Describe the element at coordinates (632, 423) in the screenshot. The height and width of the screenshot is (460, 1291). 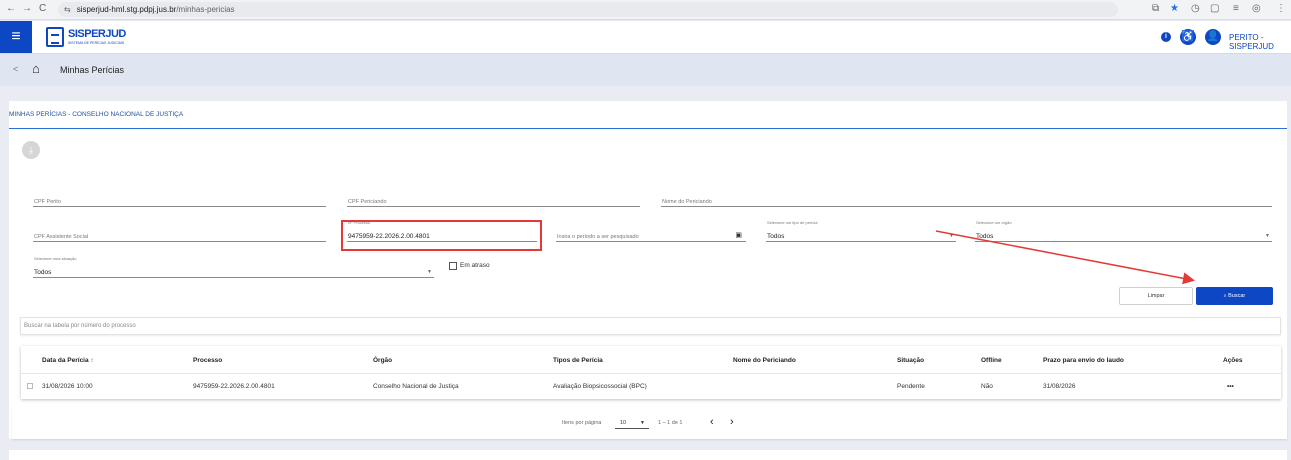
I see `page-size-select: 10 ▼` at that location.